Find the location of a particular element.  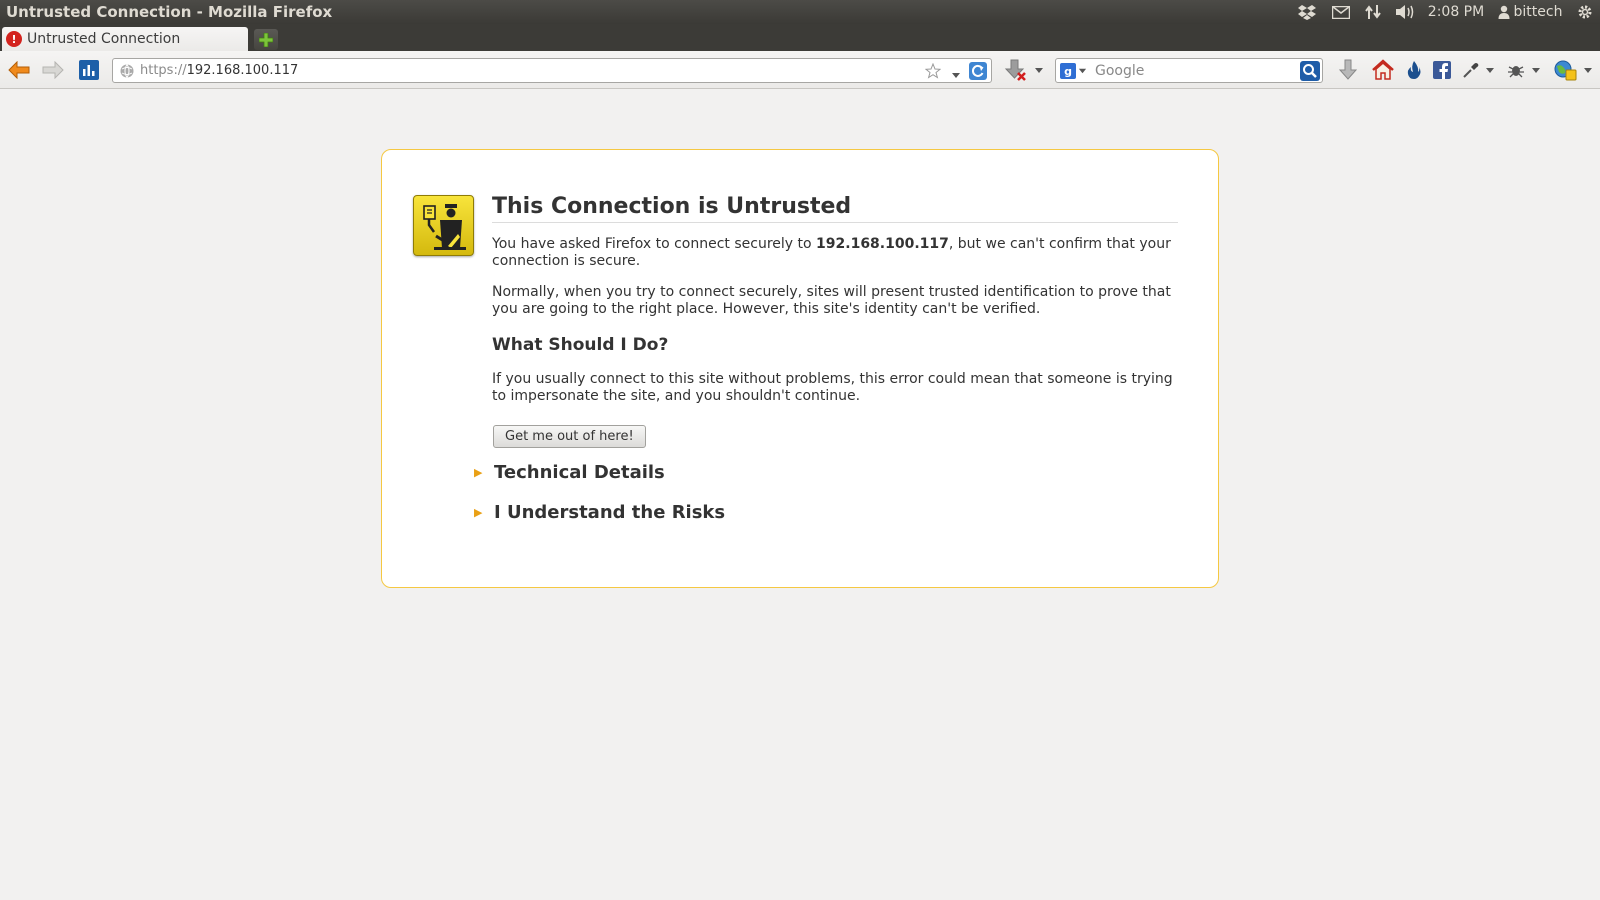

svg-text: g is located at coordinates (1068, 71).